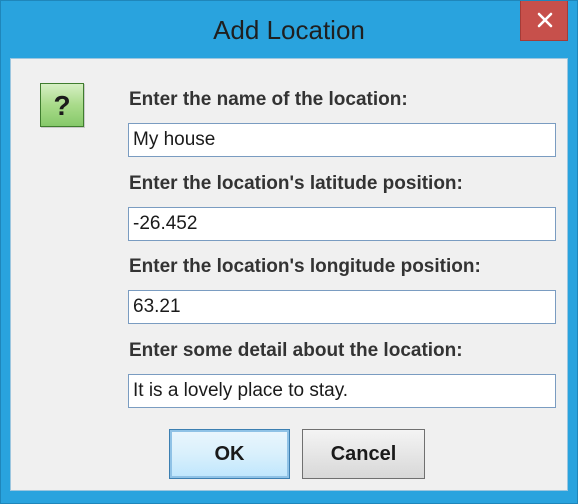  I want to click on detail-input: It is a lovely place to stay., so click(342, 391).